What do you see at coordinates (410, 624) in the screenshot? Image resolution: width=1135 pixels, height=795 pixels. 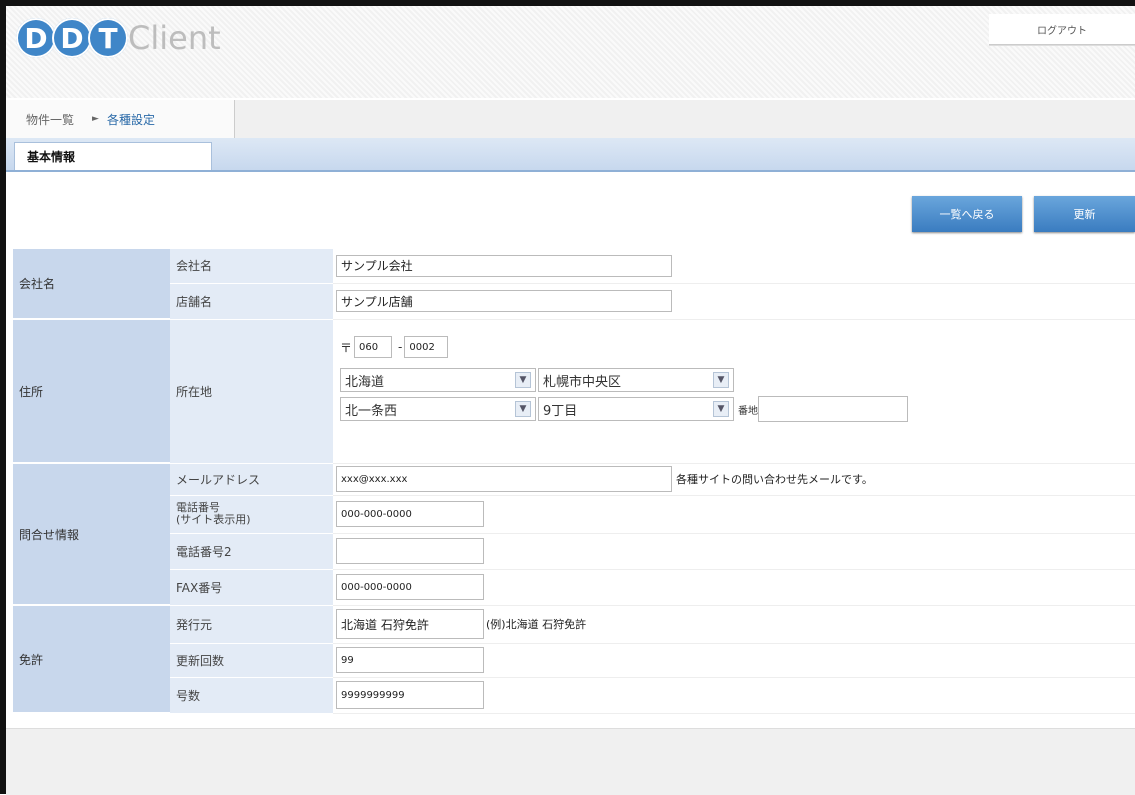 I see `issuer-input: 北海道 石狩免許` at bounding box center [410, 624].